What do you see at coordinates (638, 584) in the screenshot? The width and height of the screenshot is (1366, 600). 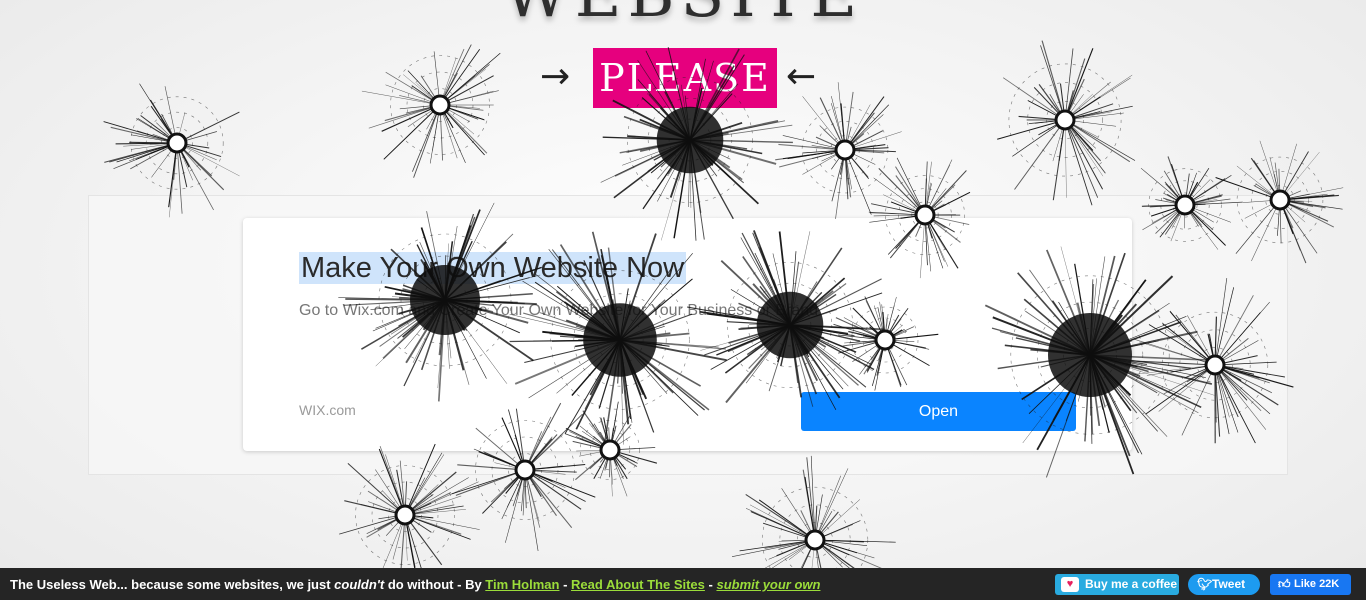 I see `about-sites-link: Read About The Sites` at bounding box center [638, 584].